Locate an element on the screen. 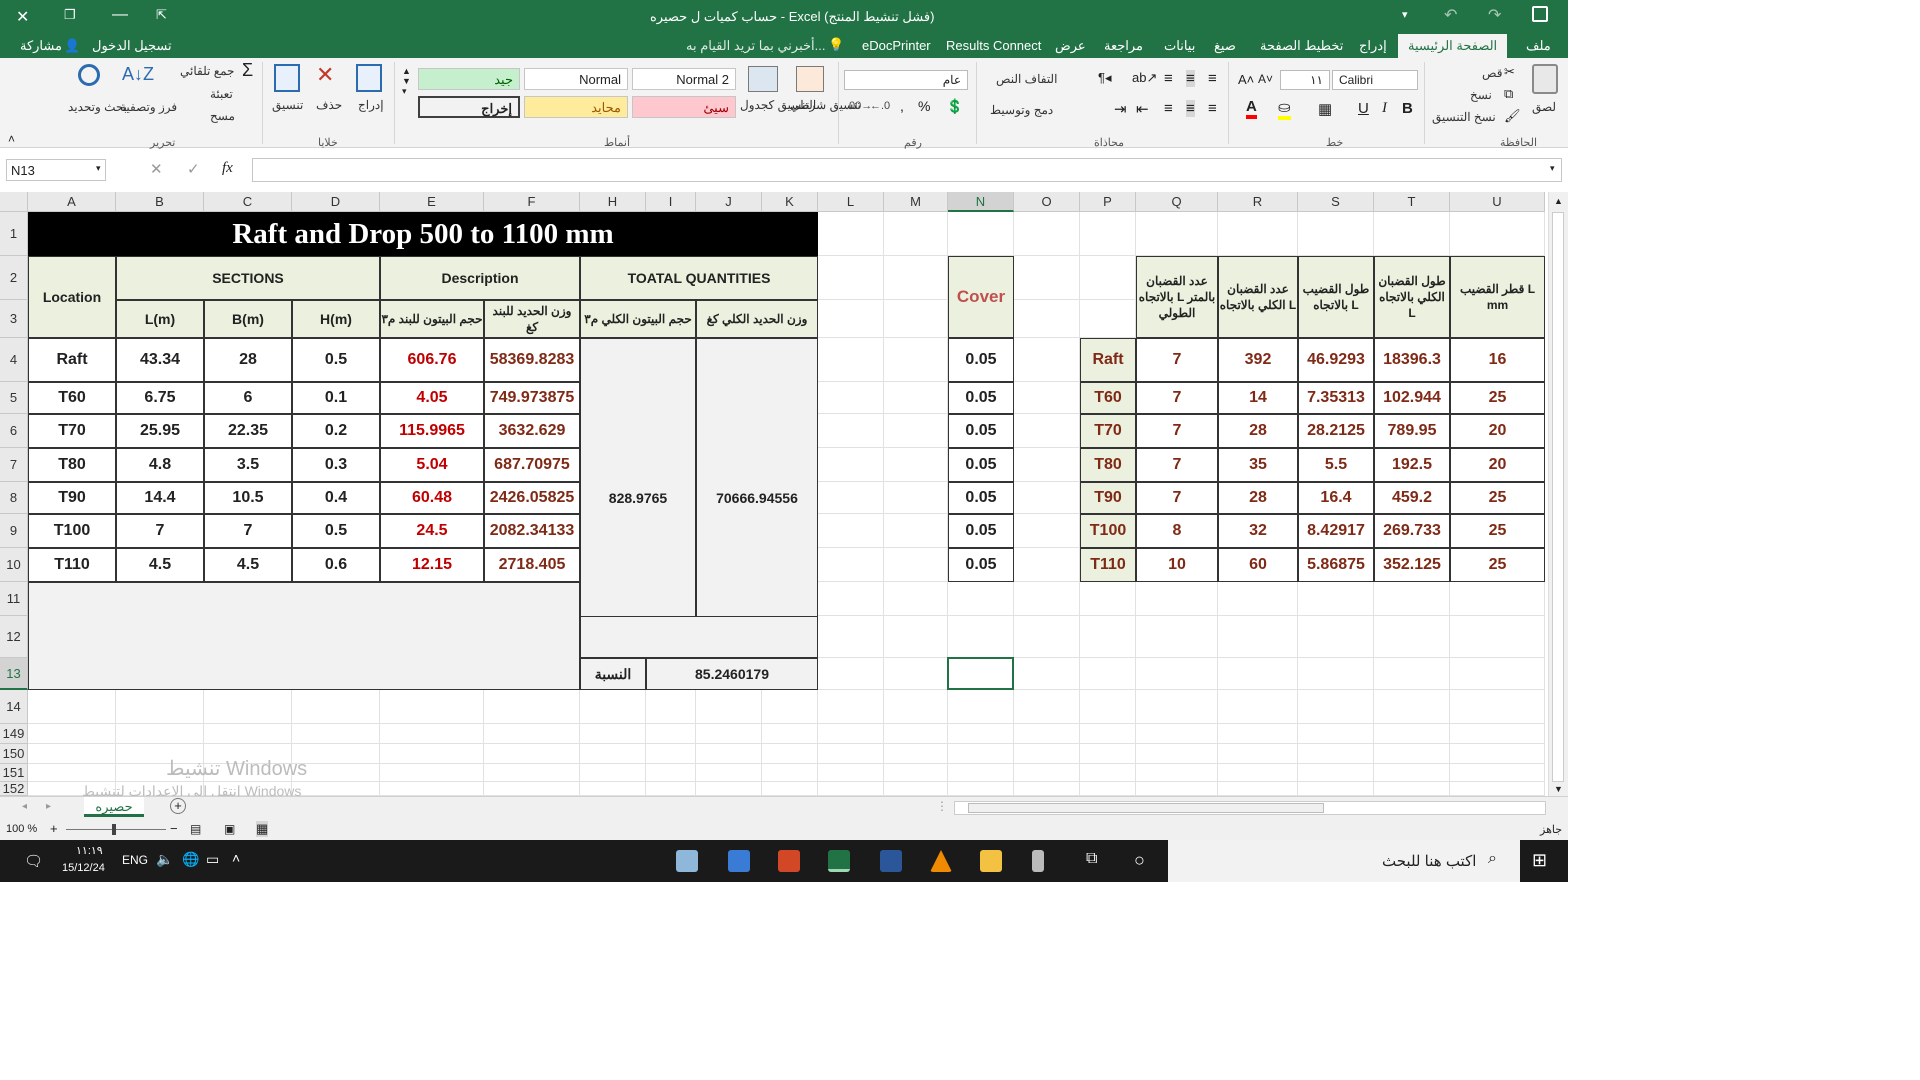  steel-item-cell: 2082.34133 is located at coordinates (532, 531).